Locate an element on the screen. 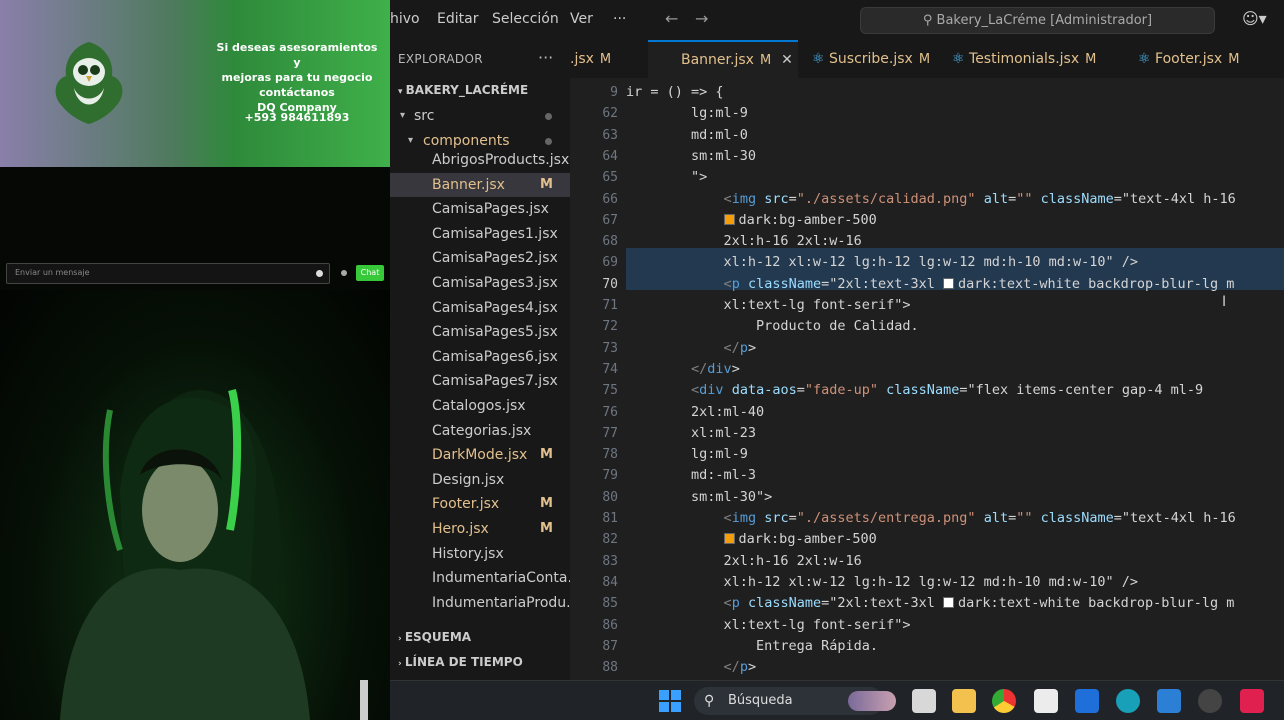 The width and height of the screenshot is (1284, 720). file-item: Catalogos.jsx is located at coordinates (480, 406).